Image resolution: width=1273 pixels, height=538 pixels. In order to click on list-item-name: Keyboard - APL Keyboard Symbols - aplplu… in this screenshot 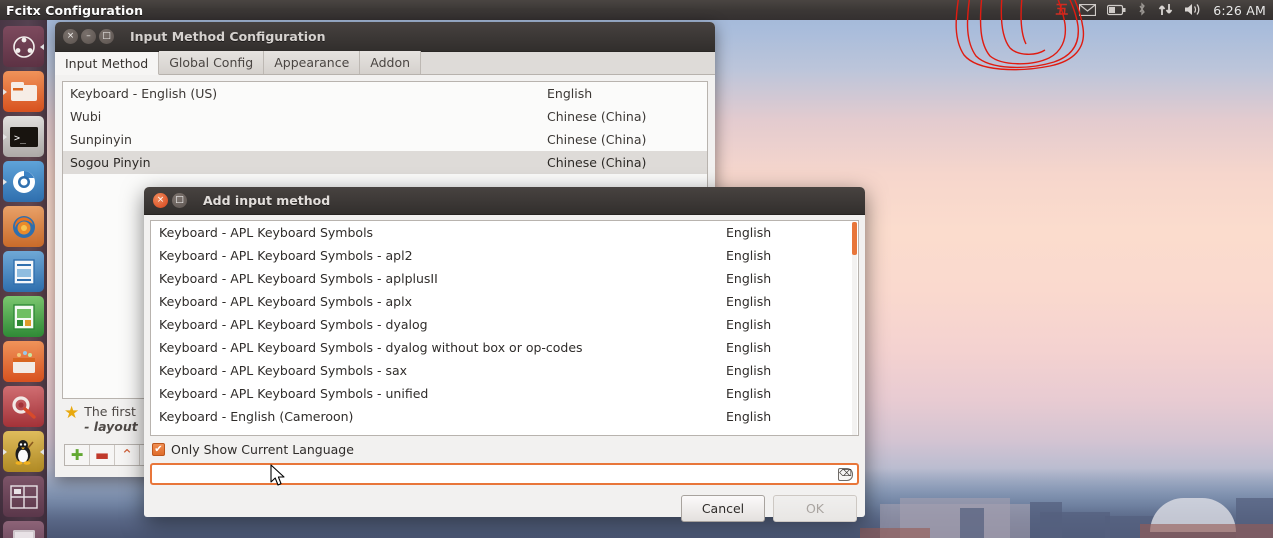, I will do `click(298, 278)`.